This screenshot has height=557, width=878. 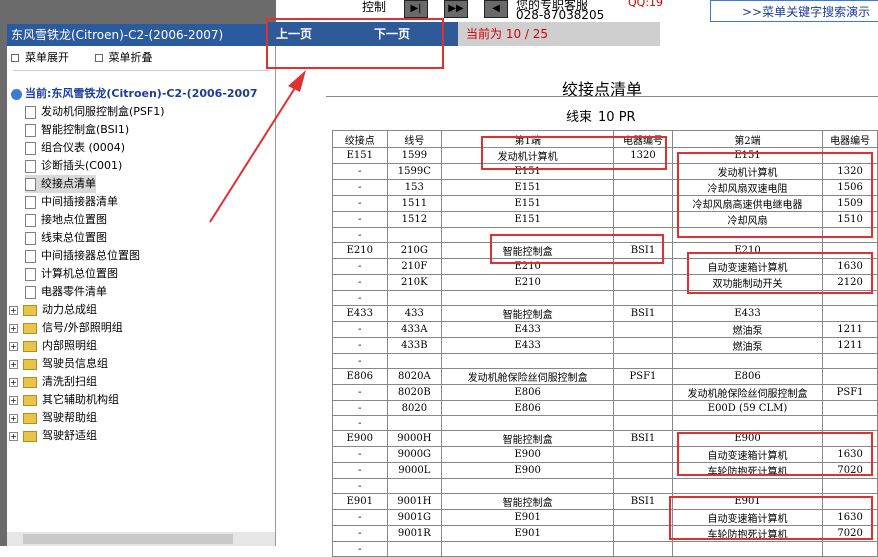 I want to click on table-cell: BSI1, so click(x=643, y=501).